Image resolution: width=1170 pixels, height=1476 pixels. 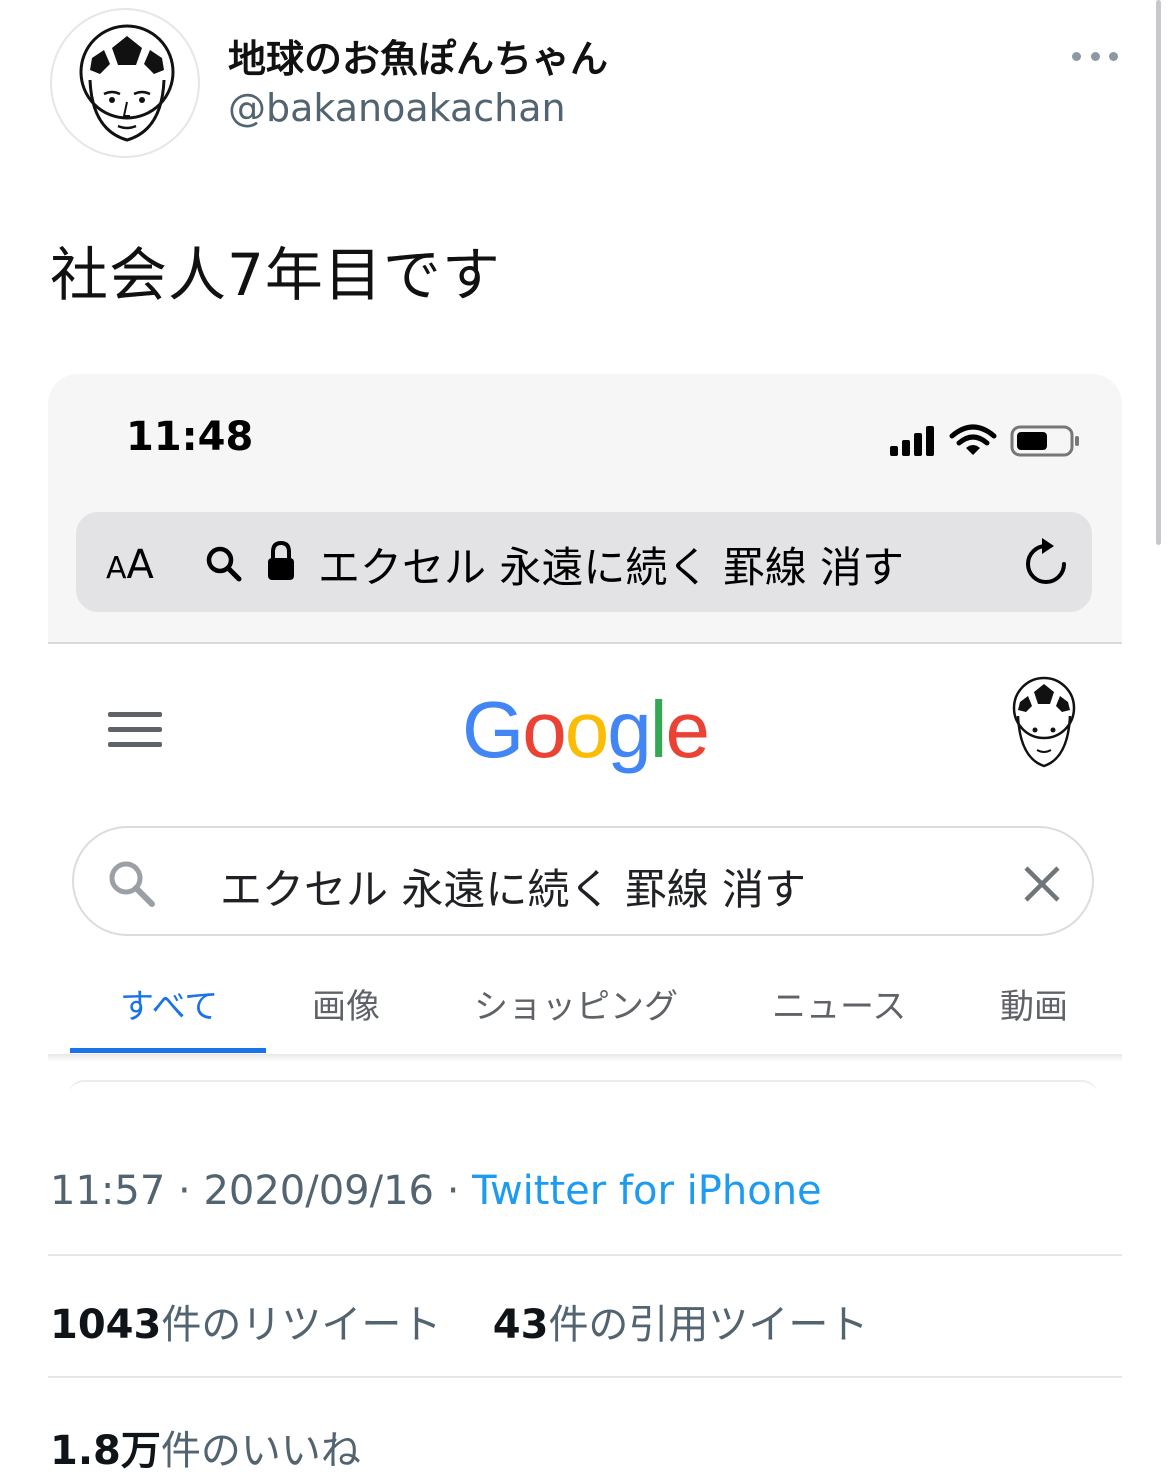 I want to click on tab-images: 画像, so click(x=346, y=1003).